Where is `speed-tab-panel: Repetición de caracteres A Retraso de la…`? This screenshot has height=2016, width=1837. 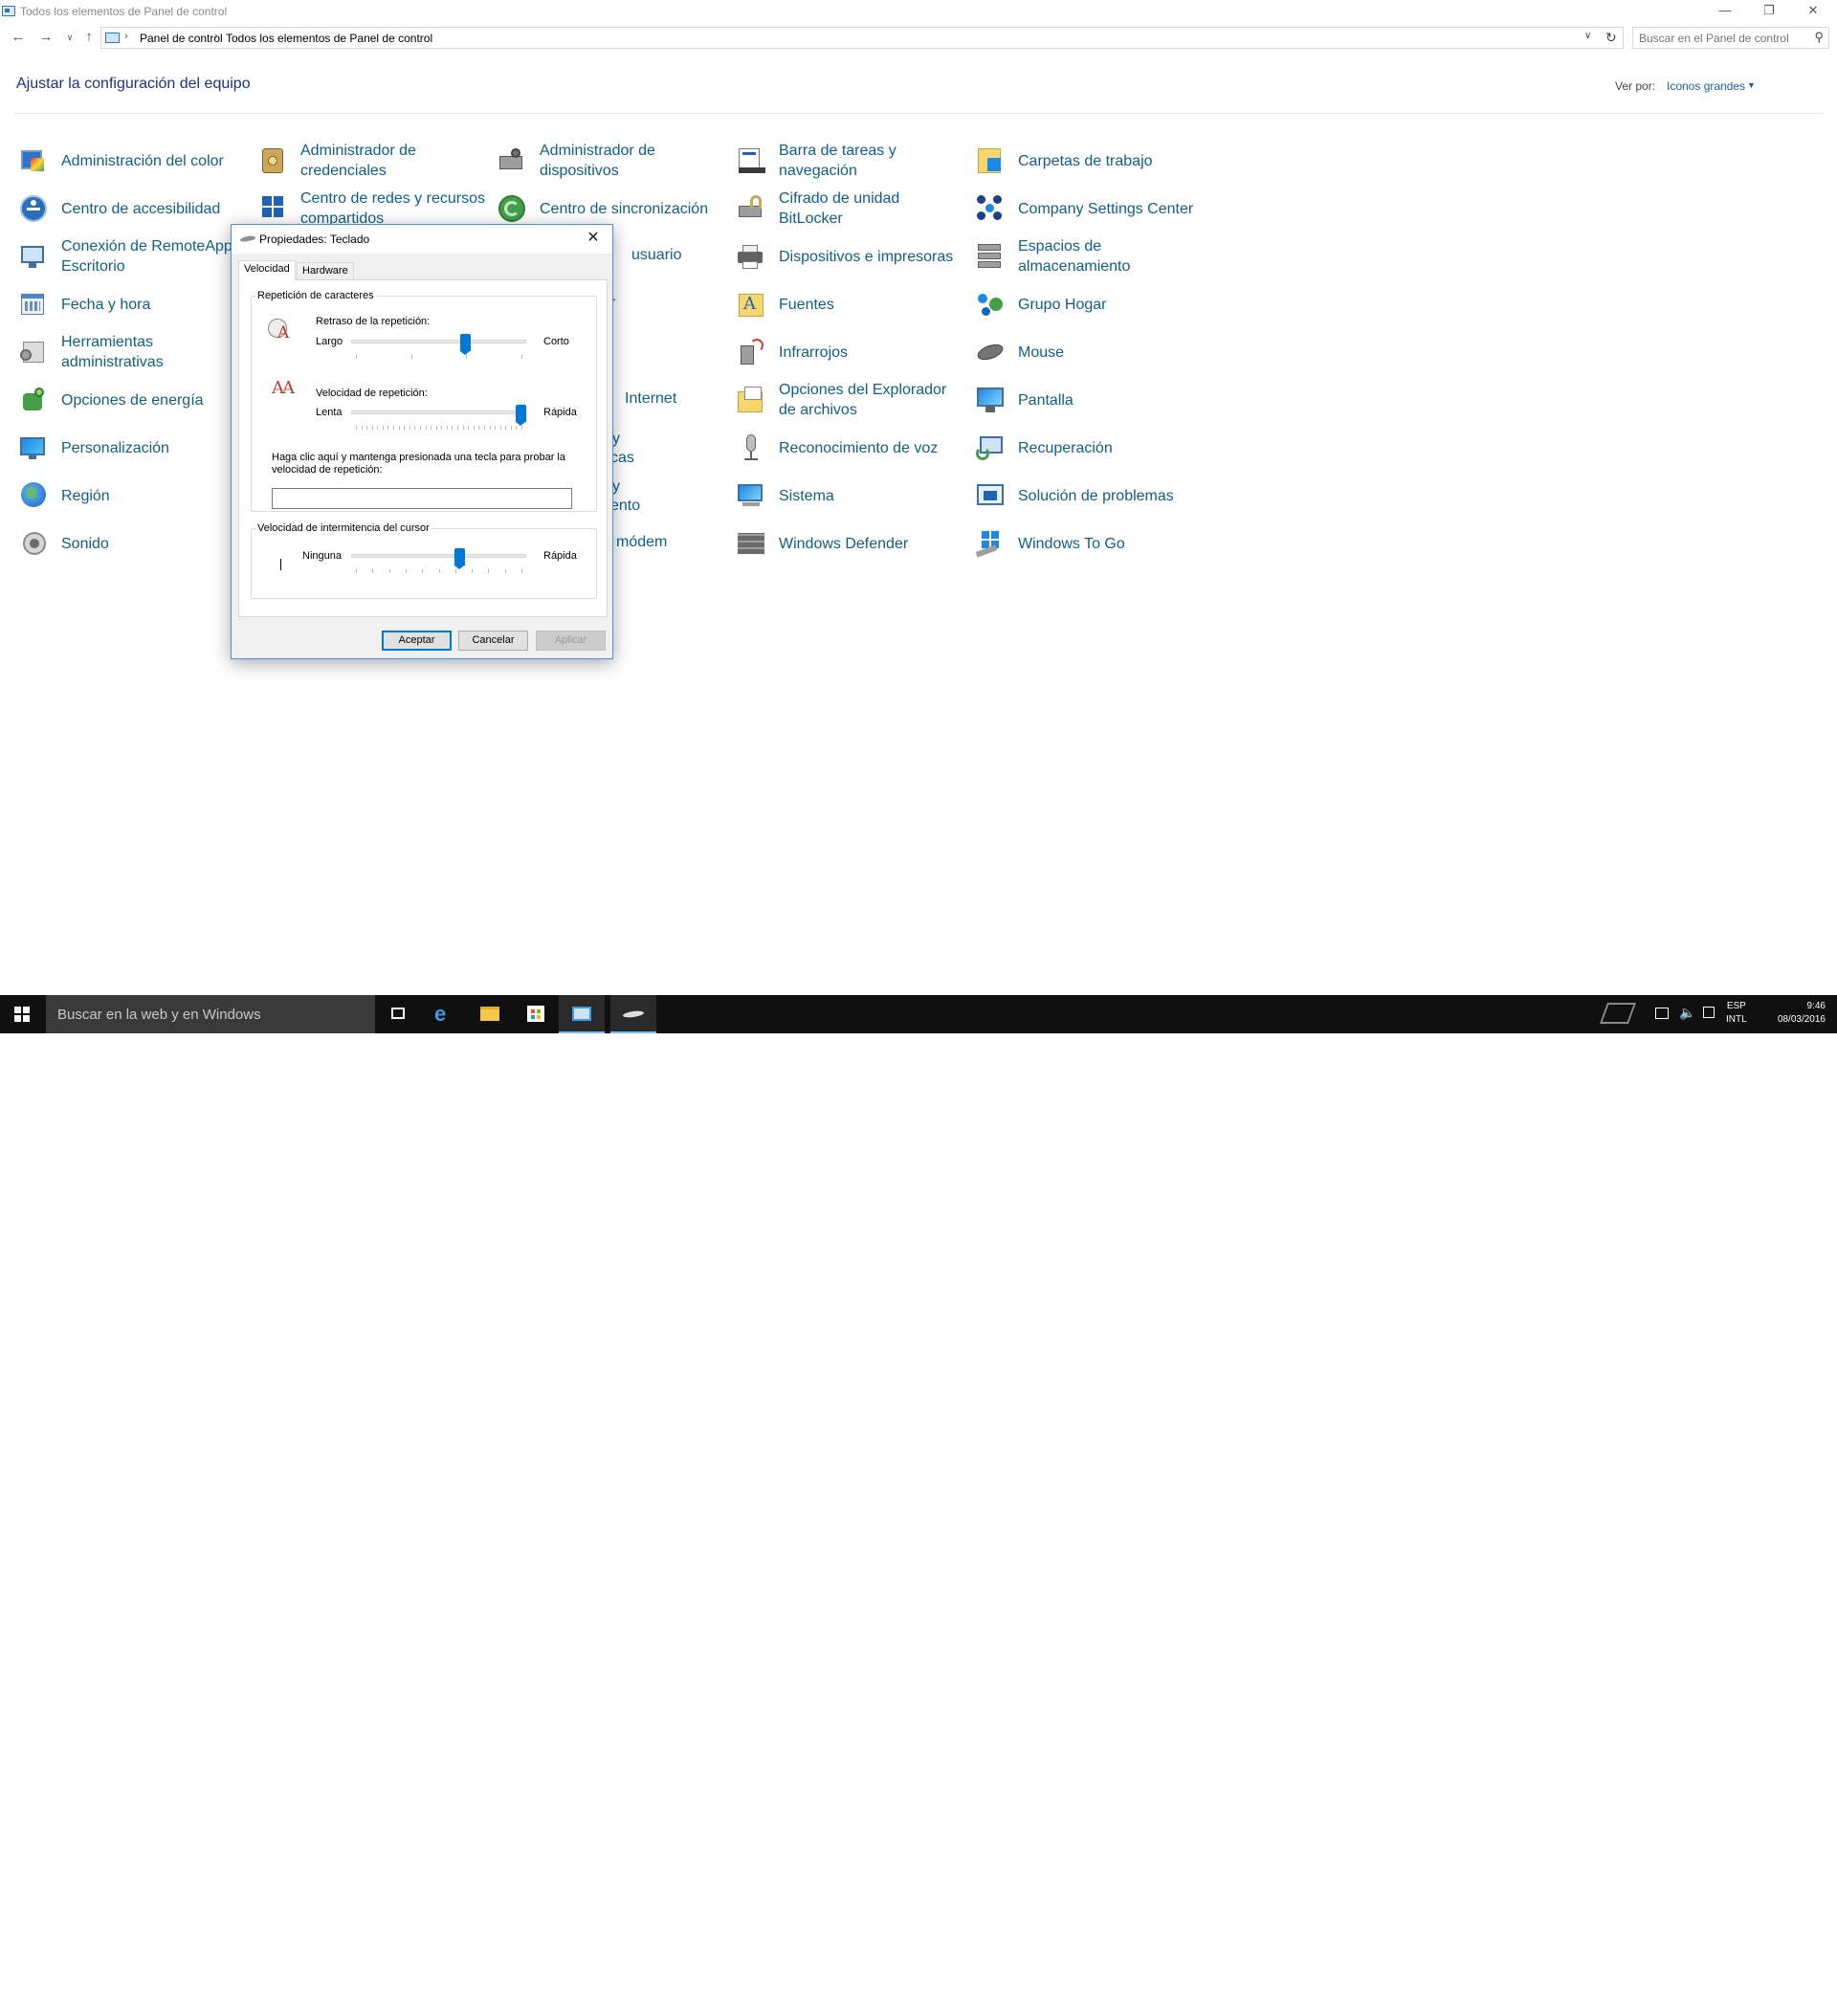
speed-tab-panel: Repetición de caracteres A Retraso de la… is located at coordinates (423, 448).